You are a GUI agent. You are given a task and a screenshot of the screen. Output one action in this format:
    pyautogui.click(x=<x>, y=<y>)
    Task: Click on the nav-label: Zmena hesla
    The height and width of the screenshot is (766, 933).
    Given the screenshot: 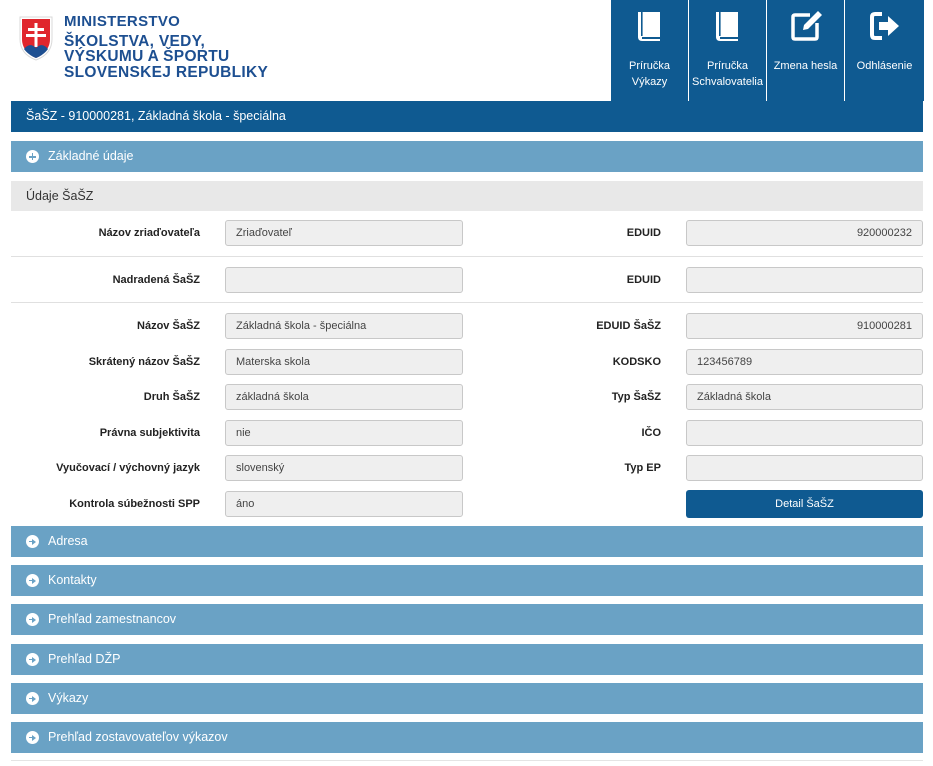 What is the action you would take?
    pyautogui.click(x=805, y=66)
    